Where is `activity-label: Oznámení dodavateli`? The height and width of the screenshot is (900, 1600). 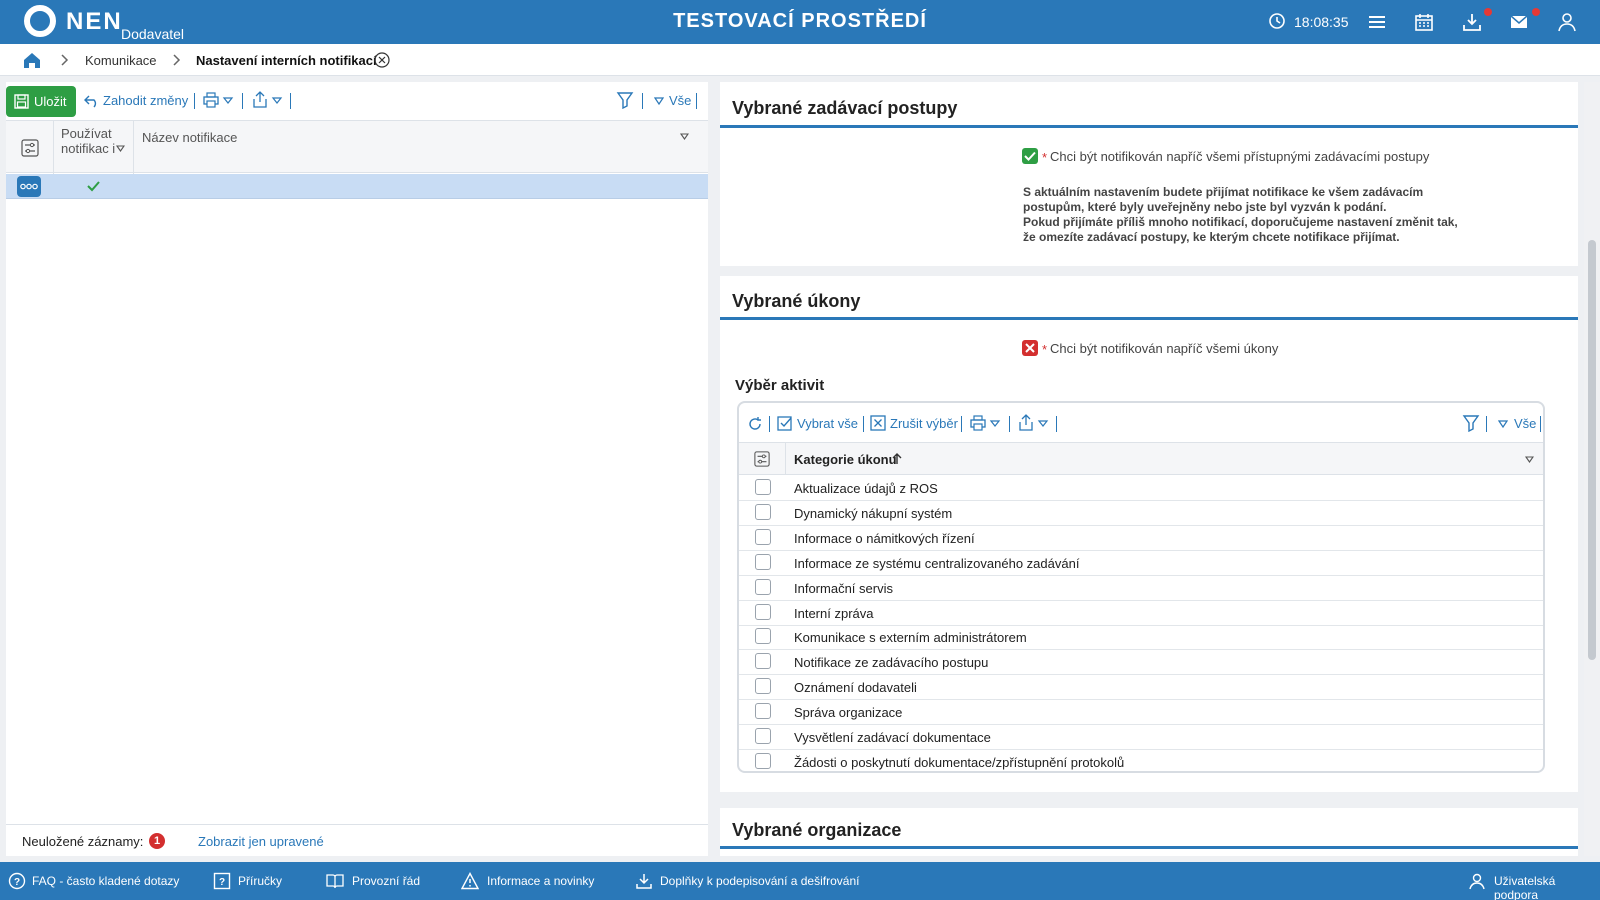
activity-label: Oznámení dodavateli is located at coordinates (855, 688).